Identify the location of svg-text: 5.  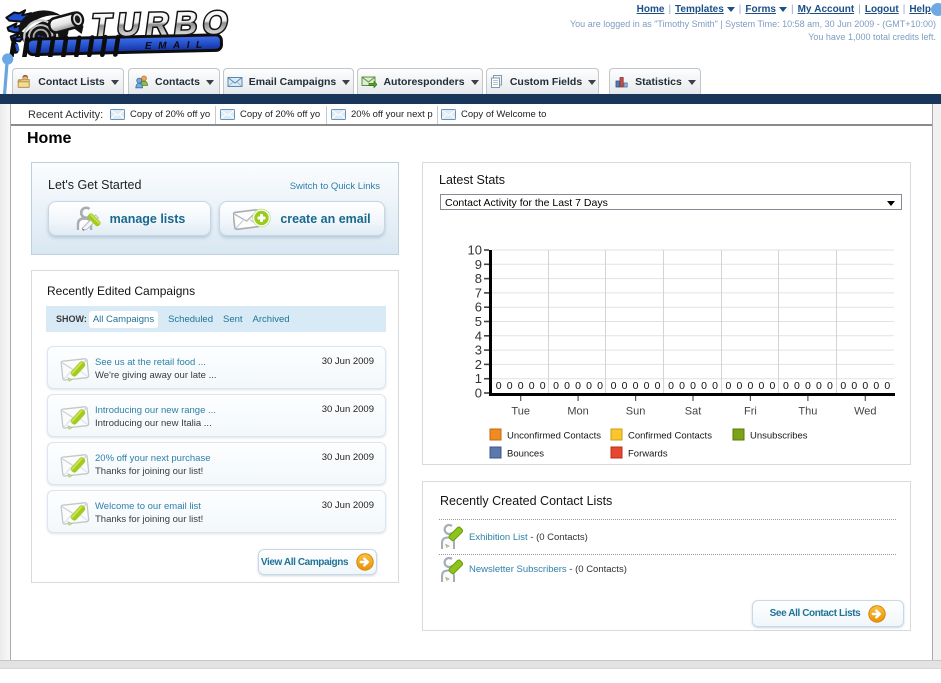
(478, 321).